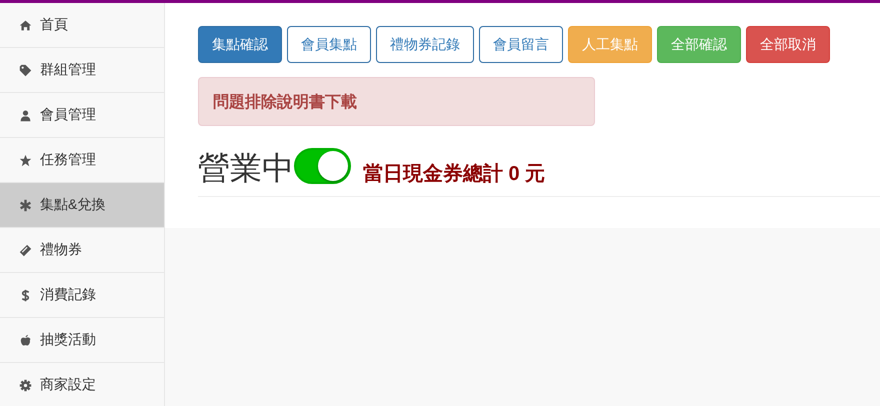  I want to click on sidebar-item: 抽獎活動, so click(82, 340).